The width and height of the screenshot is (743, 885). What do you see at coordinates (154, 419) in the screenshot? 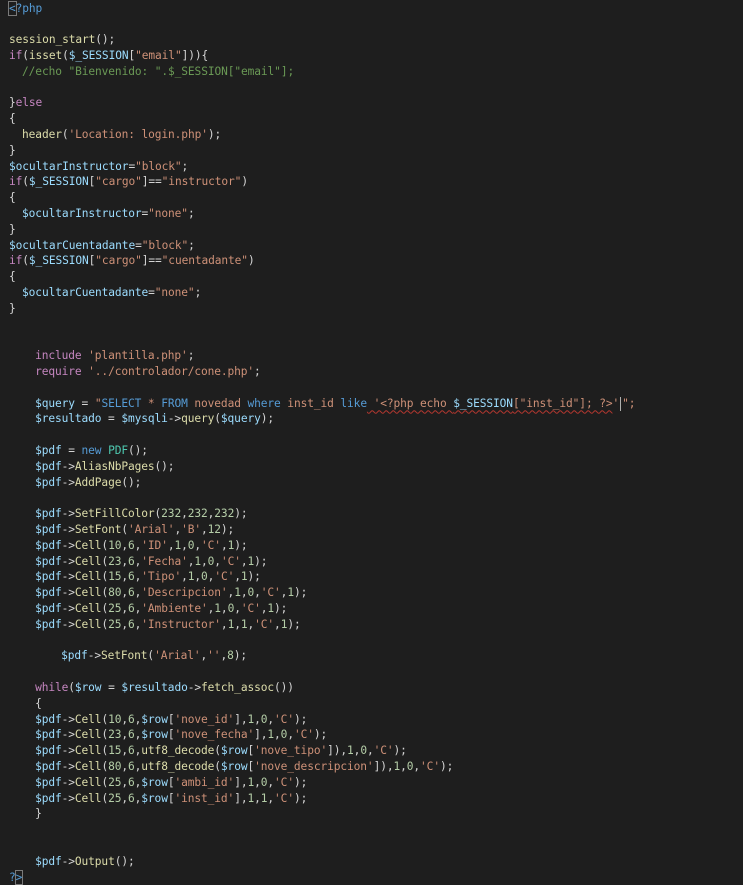
I see `code-line: $resultado = $mysqli->query($query);` at bounding box center [154, 419].